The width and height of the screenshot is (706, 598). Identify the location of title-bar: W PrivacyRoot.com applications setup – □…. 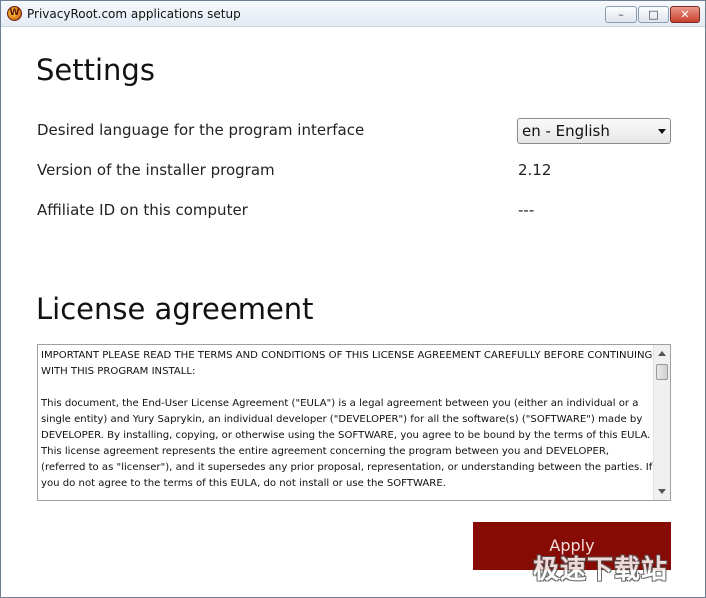
(353, 14).